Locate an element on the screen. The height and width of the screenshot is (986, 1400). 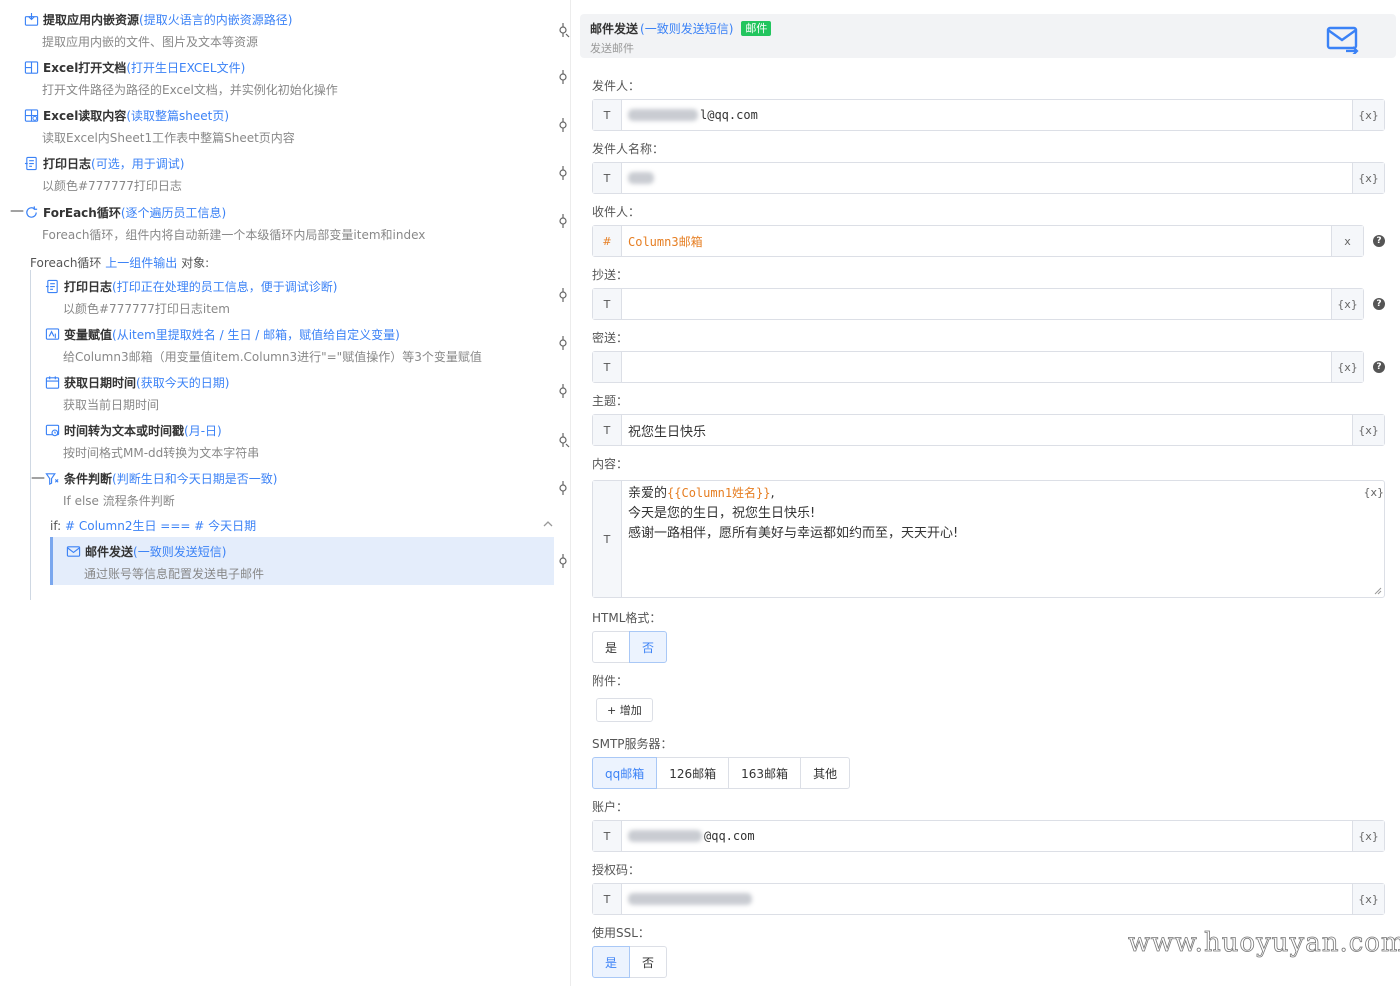
content-line-2: 今天是您的生日，祝您生日快乐! is located at coordinates (722, 513).